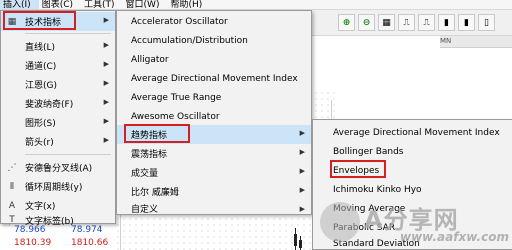 This screenshot has width=512, height=250. I want to click on timeframe-mn: MN, so click(445, 41).